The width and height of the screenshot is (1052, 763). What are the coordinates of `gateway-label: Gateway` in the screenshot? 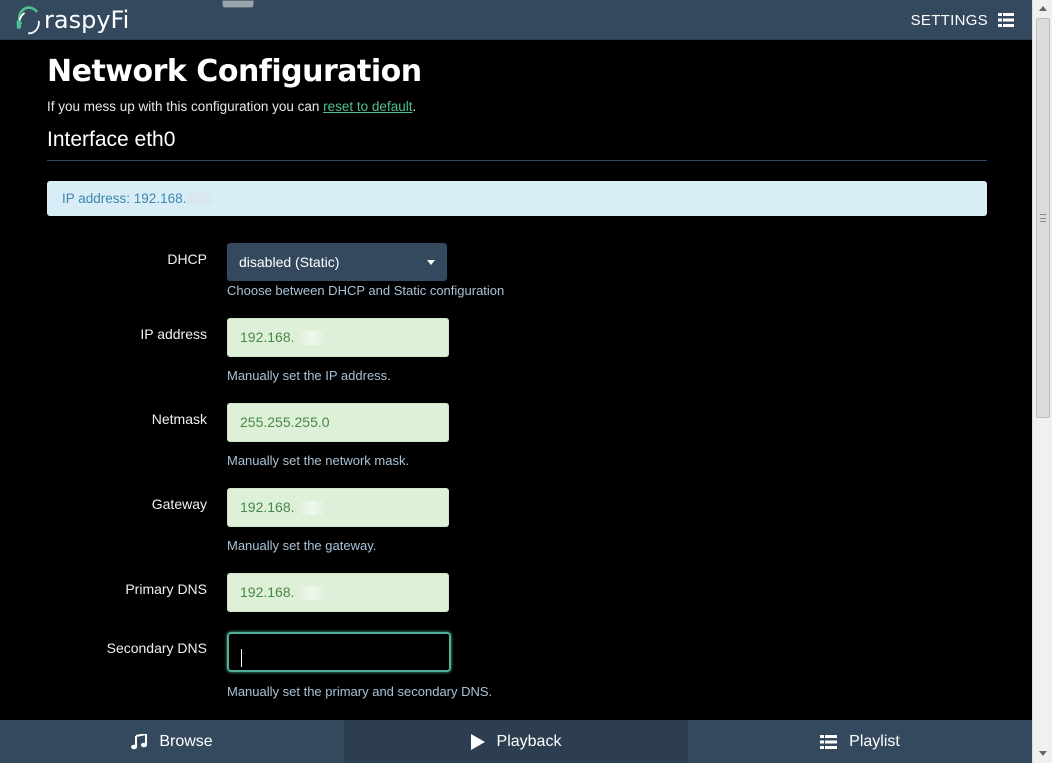 It's located at (179, 504).